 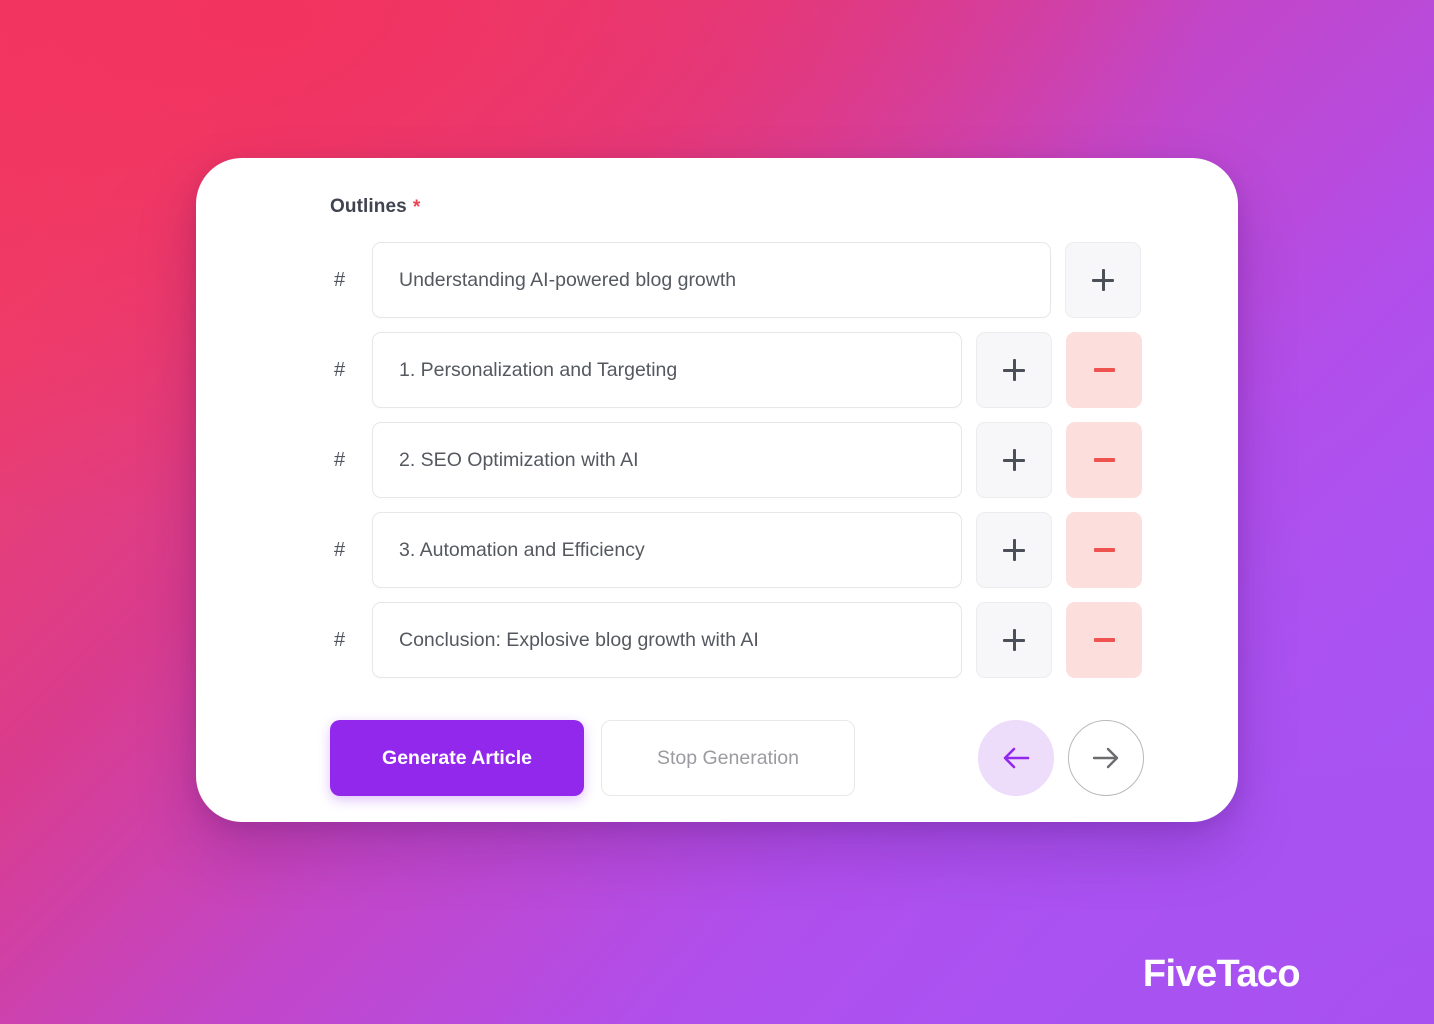 What do you see at coordinates (368, 206) in the screenshot?
I see `field-label-text: Outlines` at bounding box center [368, 206].